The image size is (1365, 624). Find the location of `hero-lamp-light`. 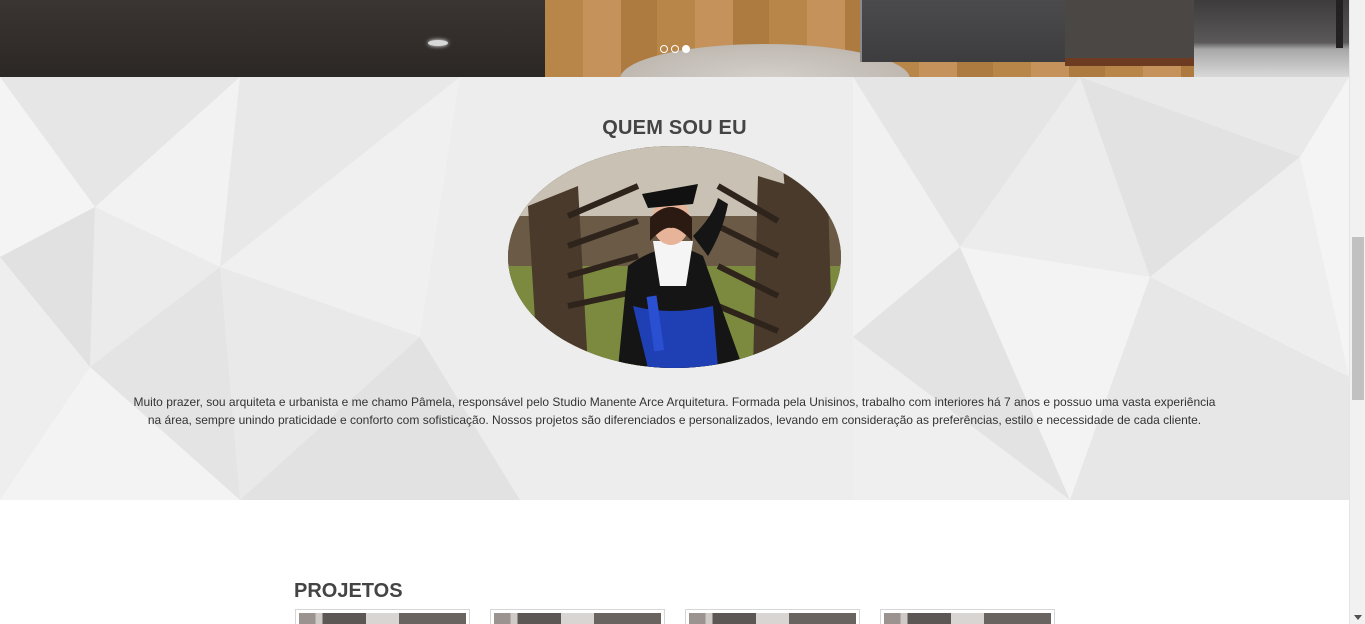

hero-lamp-light is located at coordinates (438, 43).